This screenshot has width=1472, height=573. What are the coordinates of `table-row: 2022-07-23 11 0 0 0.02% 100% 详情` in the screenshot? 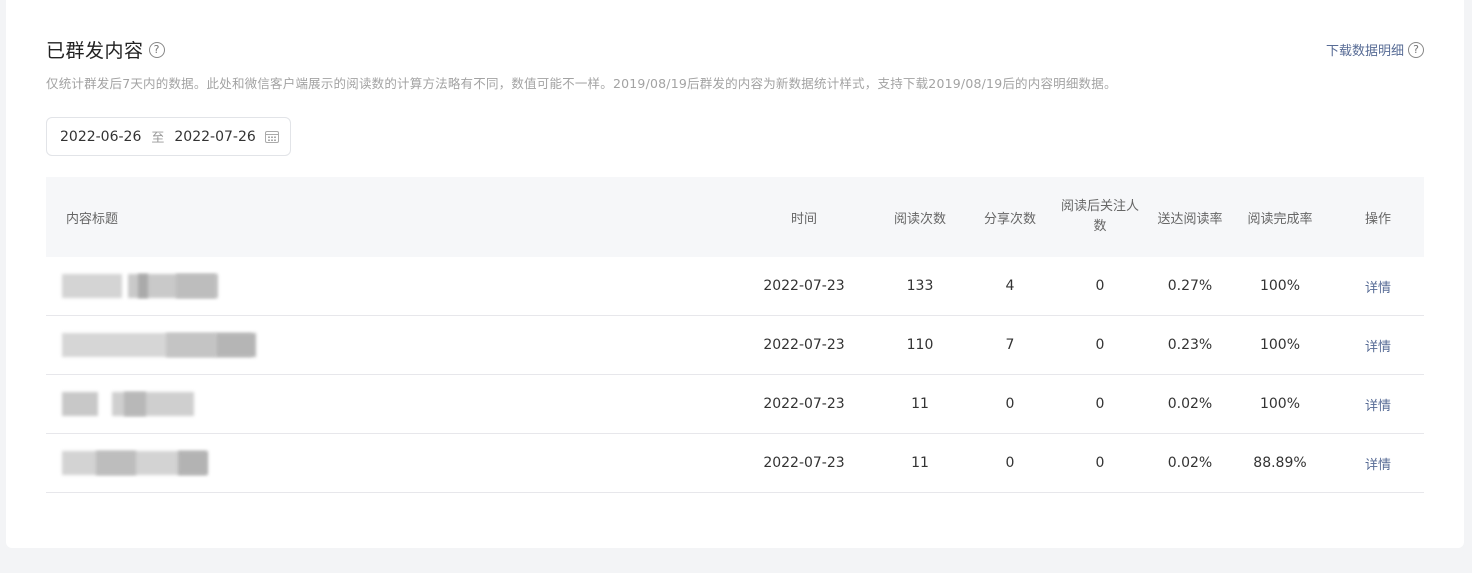 It's located at (735, 404).